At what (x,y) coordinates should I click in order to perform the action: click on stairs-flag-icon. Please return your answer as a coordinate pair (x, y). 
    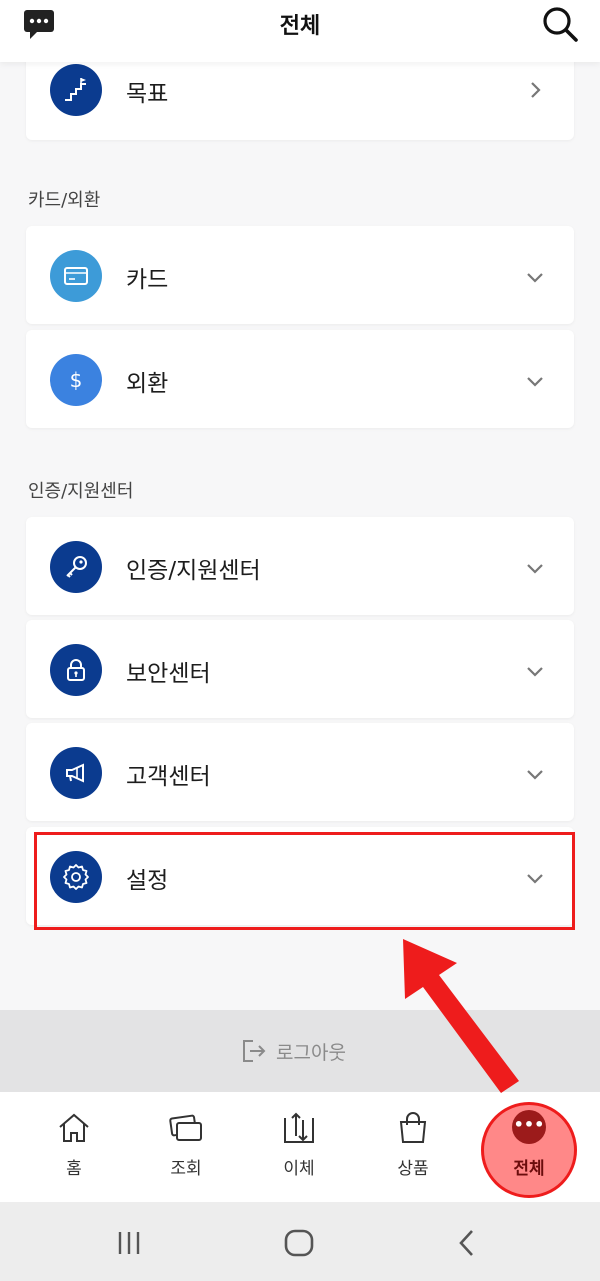
    Looking at the image, I should click on (76, 90).